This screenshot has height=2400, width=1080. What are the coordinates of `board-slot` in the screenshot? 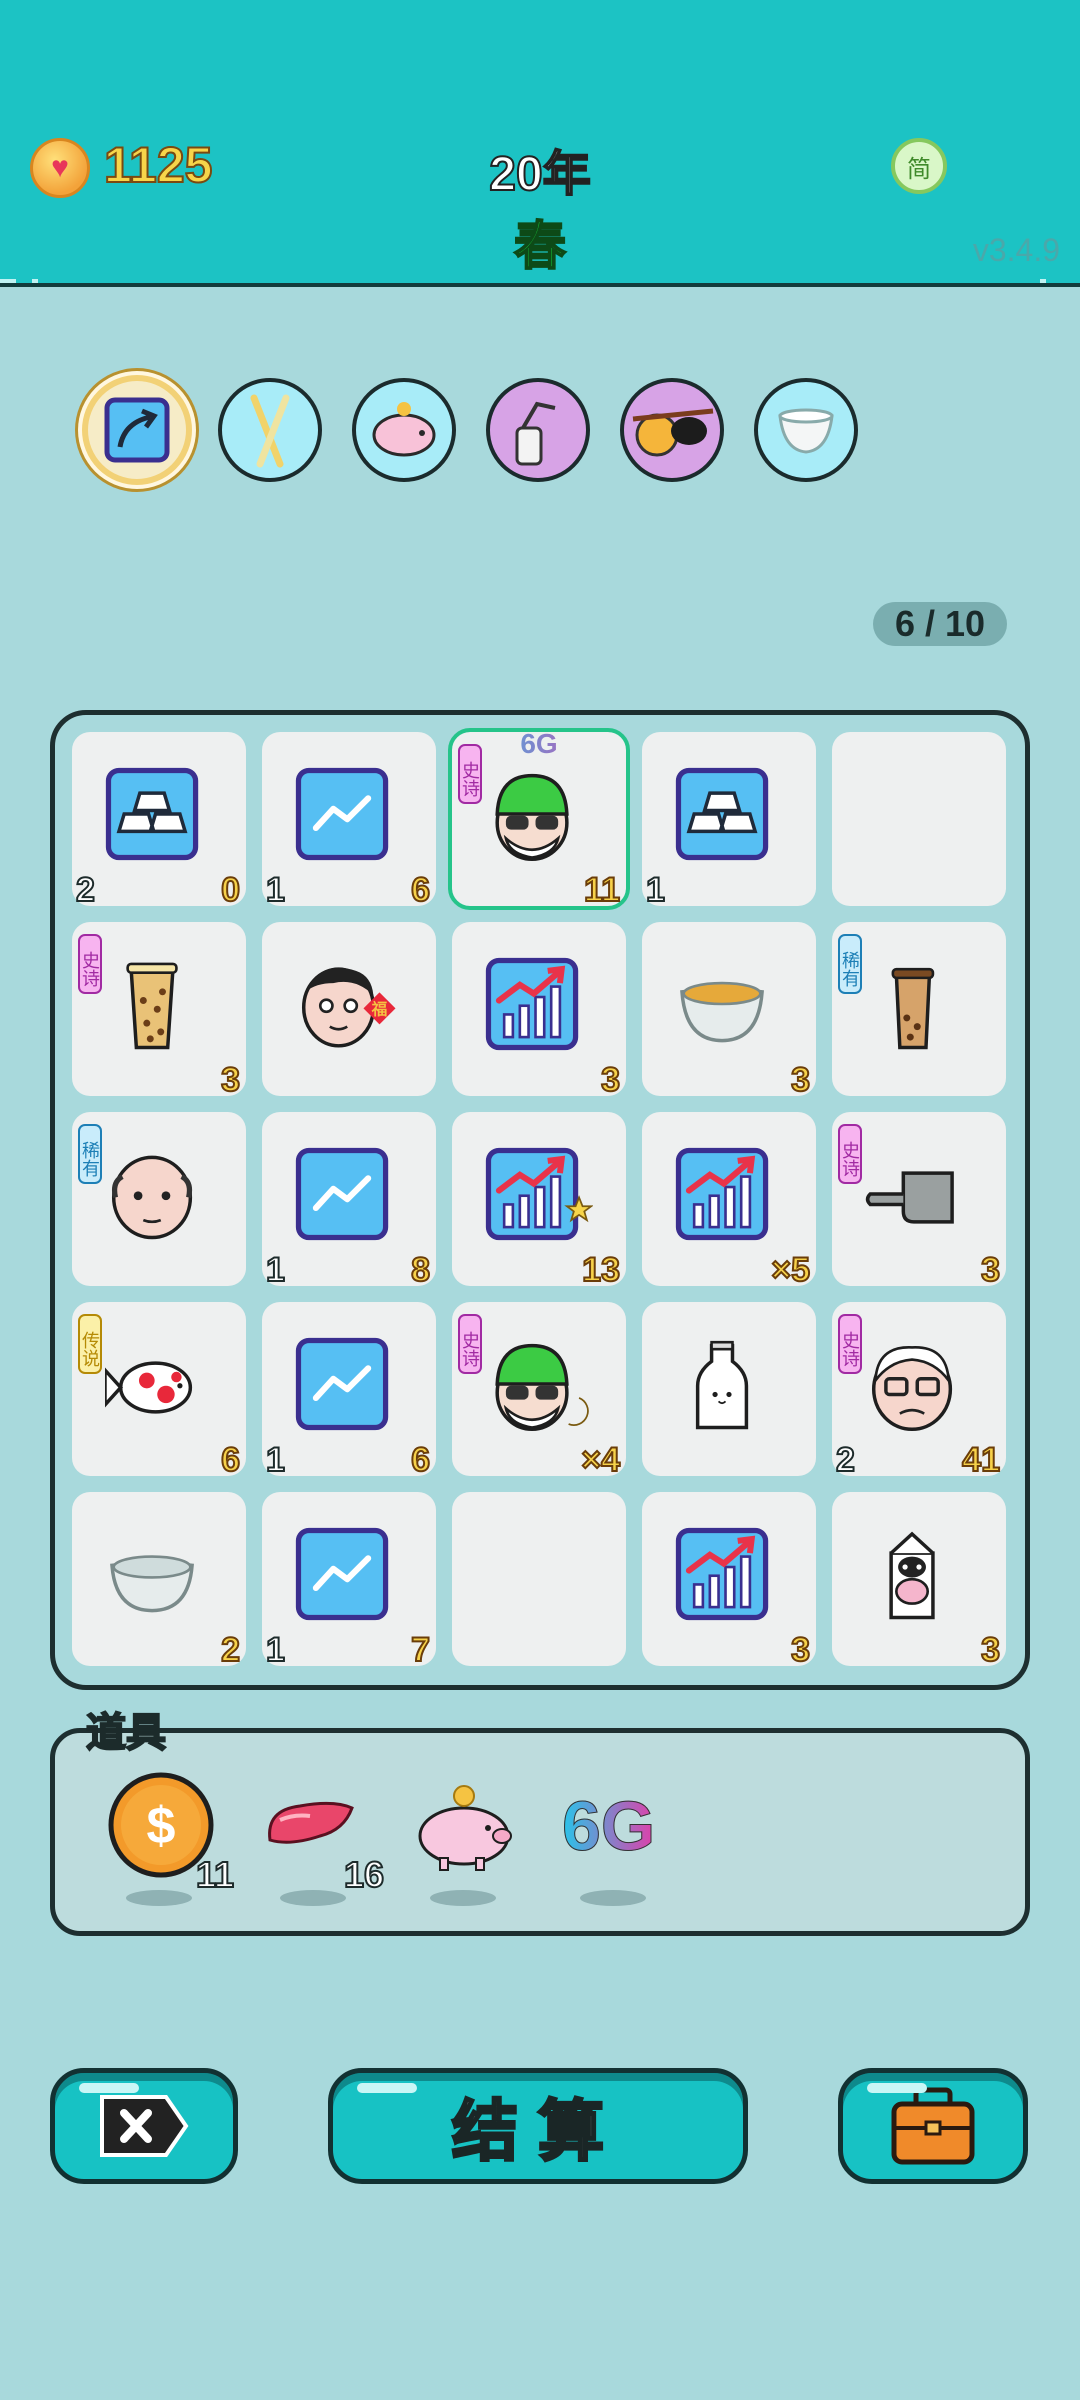 It's located at (729, 1389).